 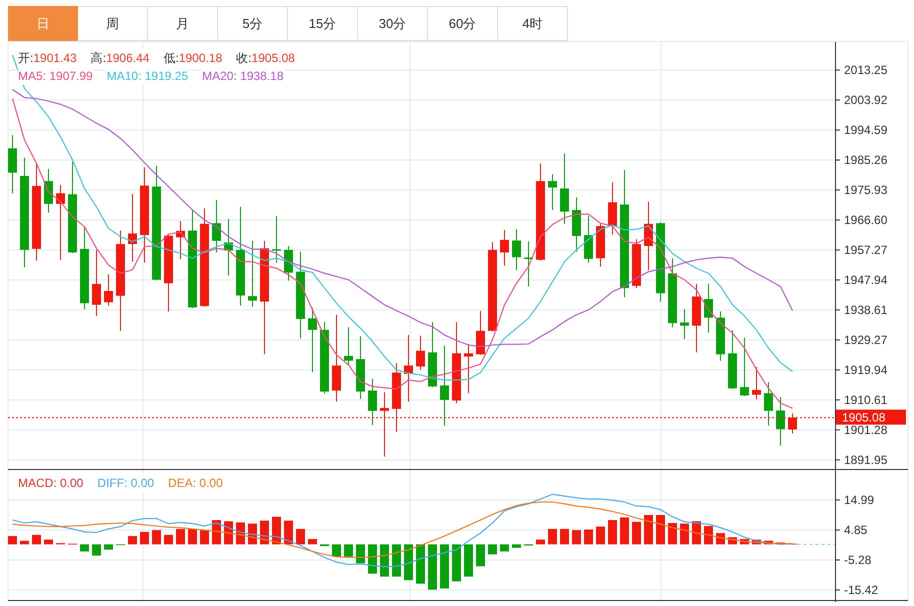 I want to click on legend-value: 1905.08, so click(x=273, y=58).